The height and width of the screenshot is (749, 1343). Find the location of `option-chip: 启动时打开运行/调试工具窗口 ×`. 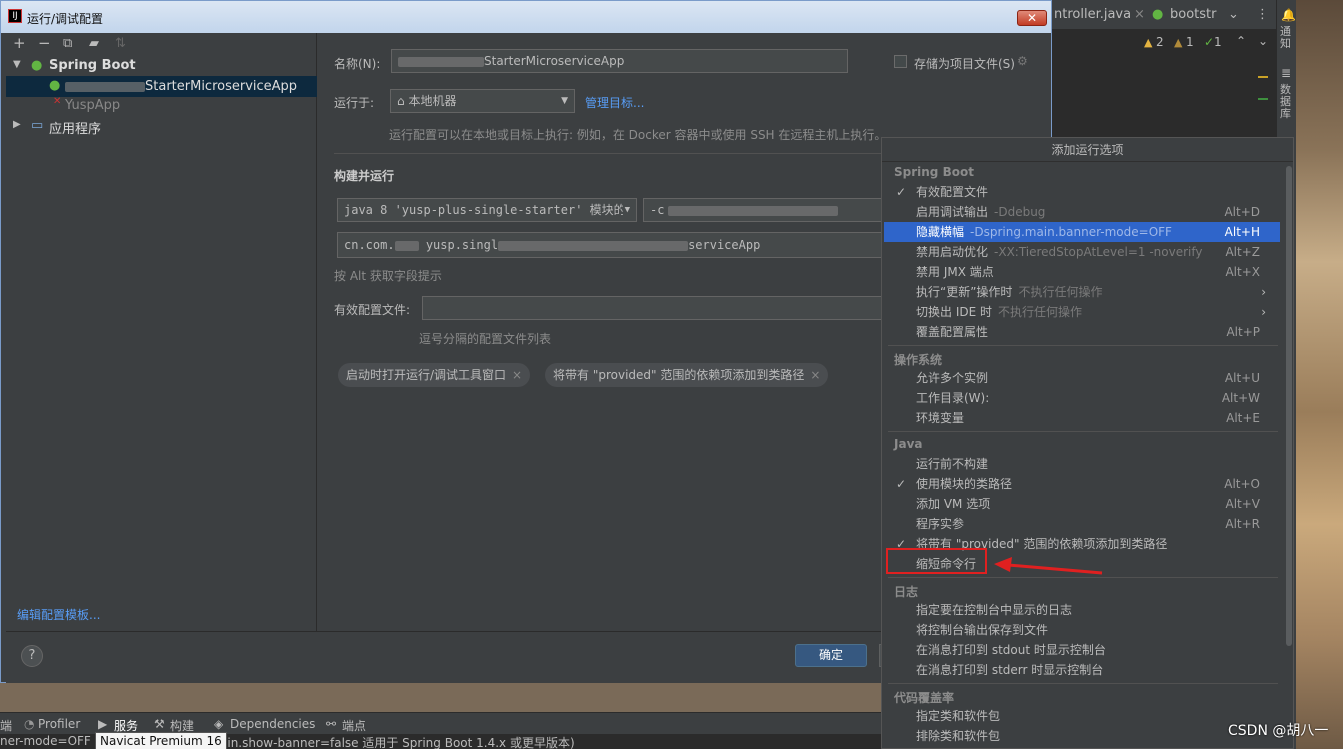

option-chip: 启动时打开运行/调试工具窗口 × is located at coordinates (434, 375).